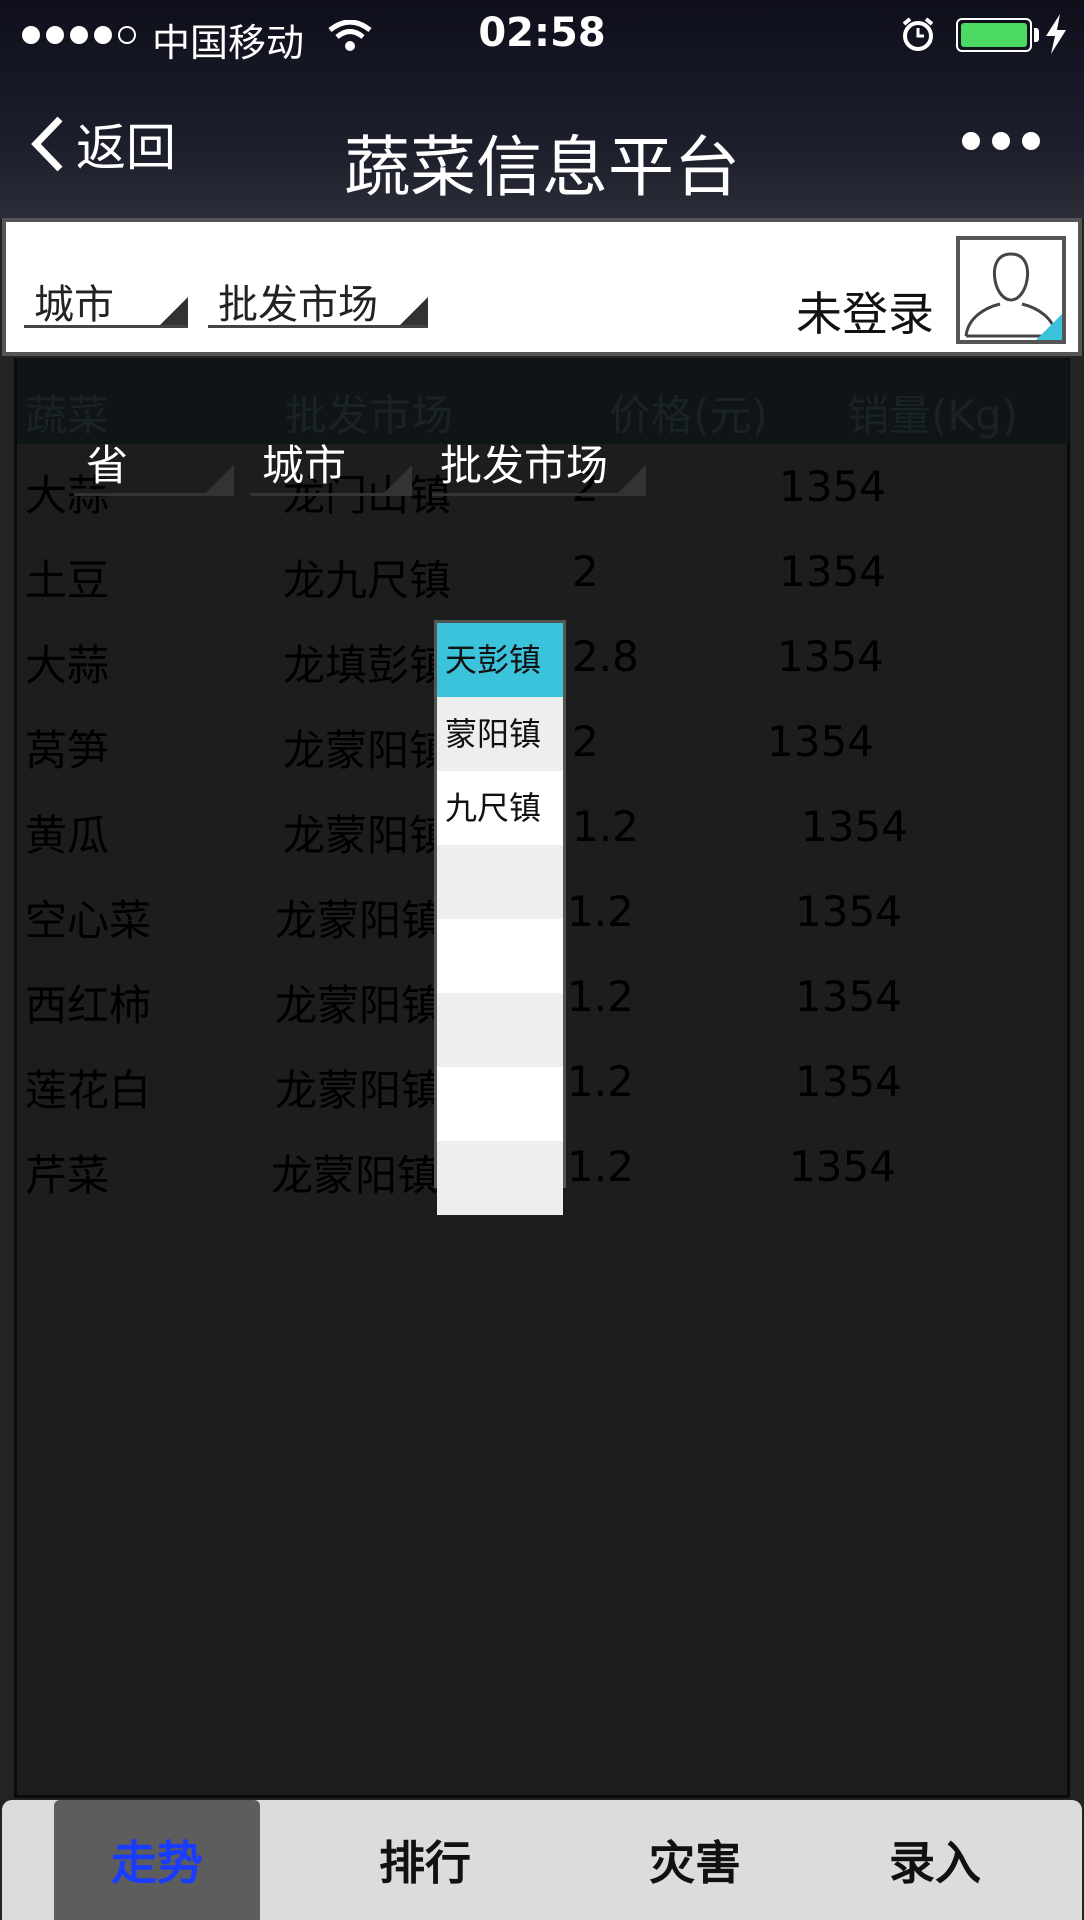 The image size is (1084, 1920). What do you see at coordinates (500, 660) in the screenshot?
I see `dropdown-option: 天彭镇` at bounding box center [500, 660].